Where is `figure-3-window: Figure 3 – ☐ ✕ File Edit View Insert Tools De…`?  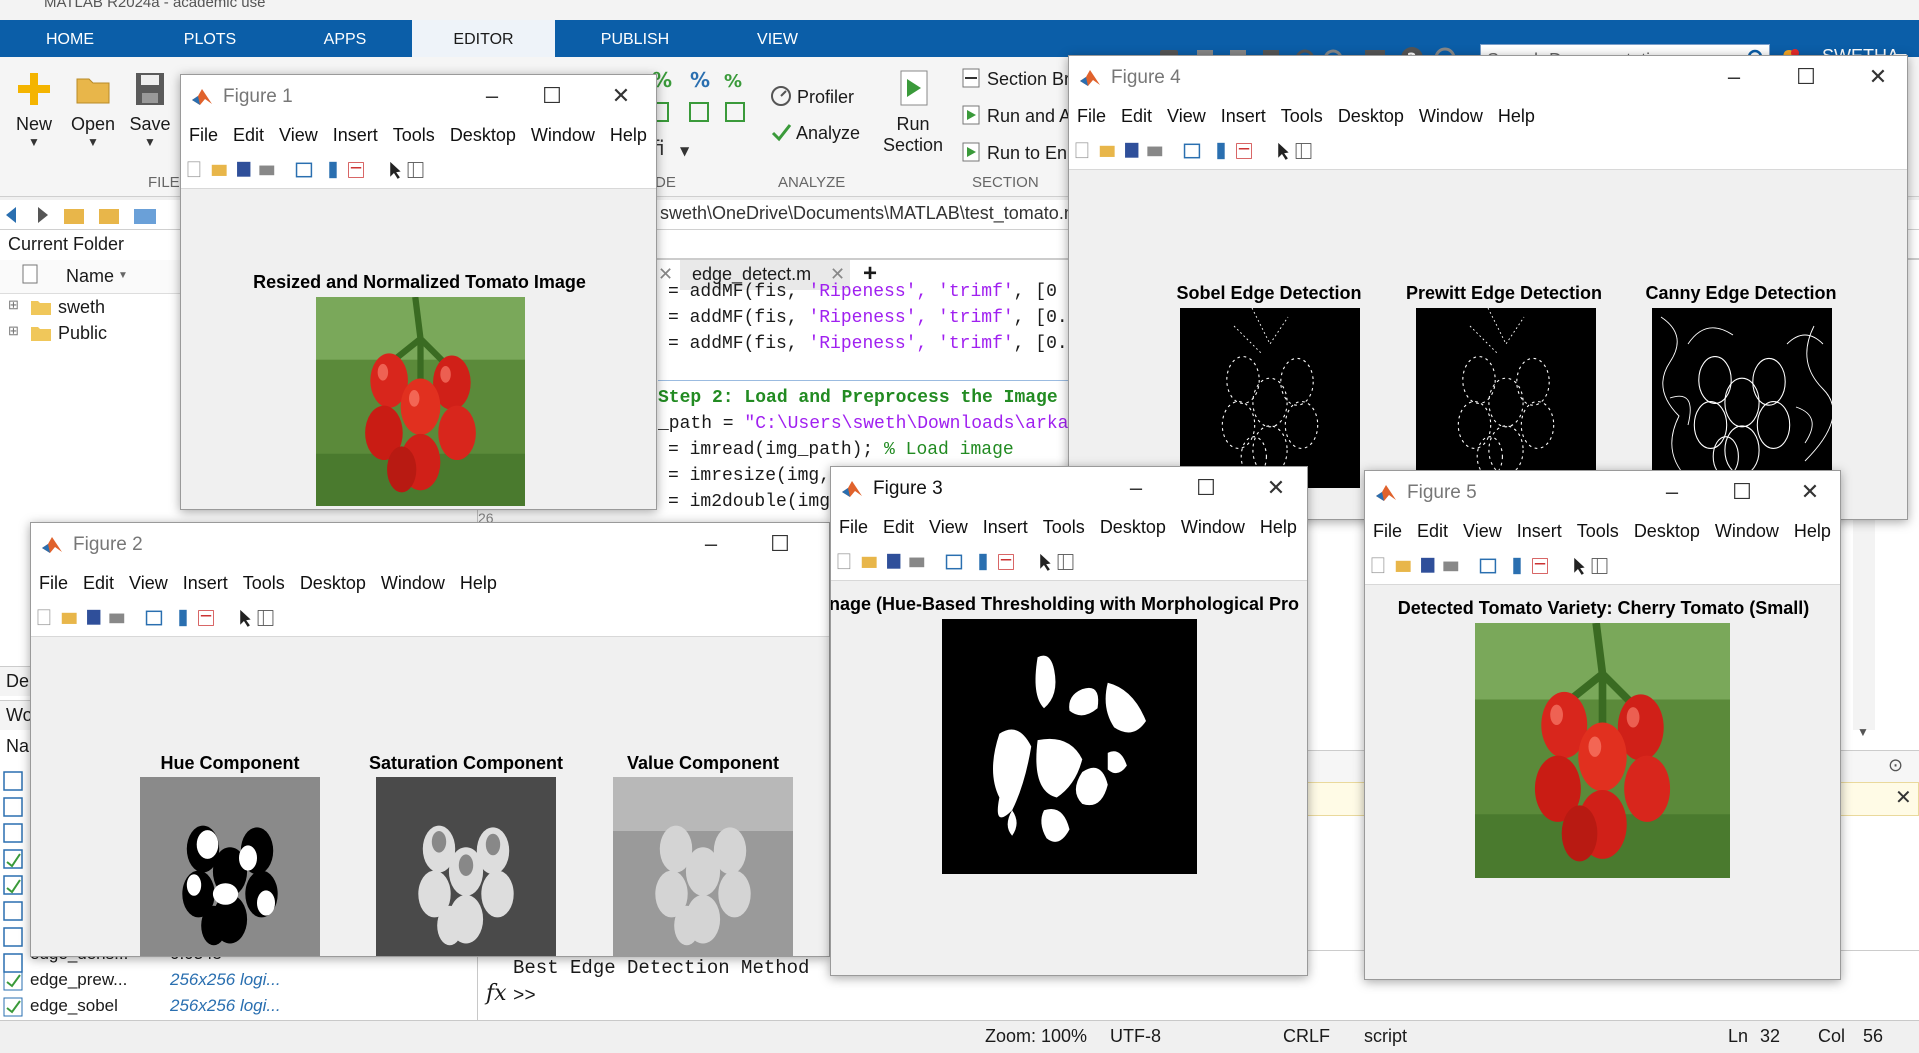 figure-3-window: Figure 3 – ☐ ✕ File Edit View Insert Tools De… is located at coordinates (1069, 721).